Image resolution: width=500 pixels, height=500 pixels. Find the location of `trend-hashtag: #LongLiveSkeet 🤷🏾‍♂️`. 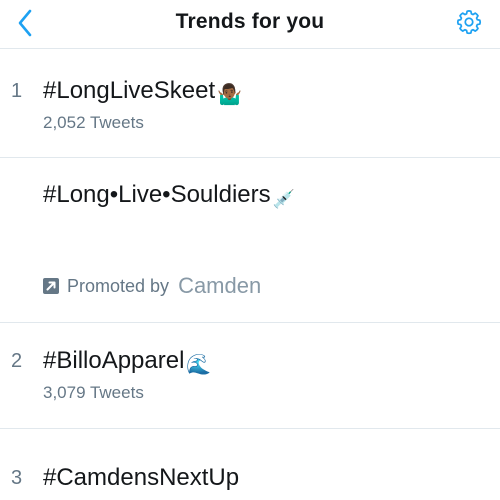

trend-hashtag: #LongLiveSkeet 🤷🏾‍♂️ is located at coordinates (142, 93).